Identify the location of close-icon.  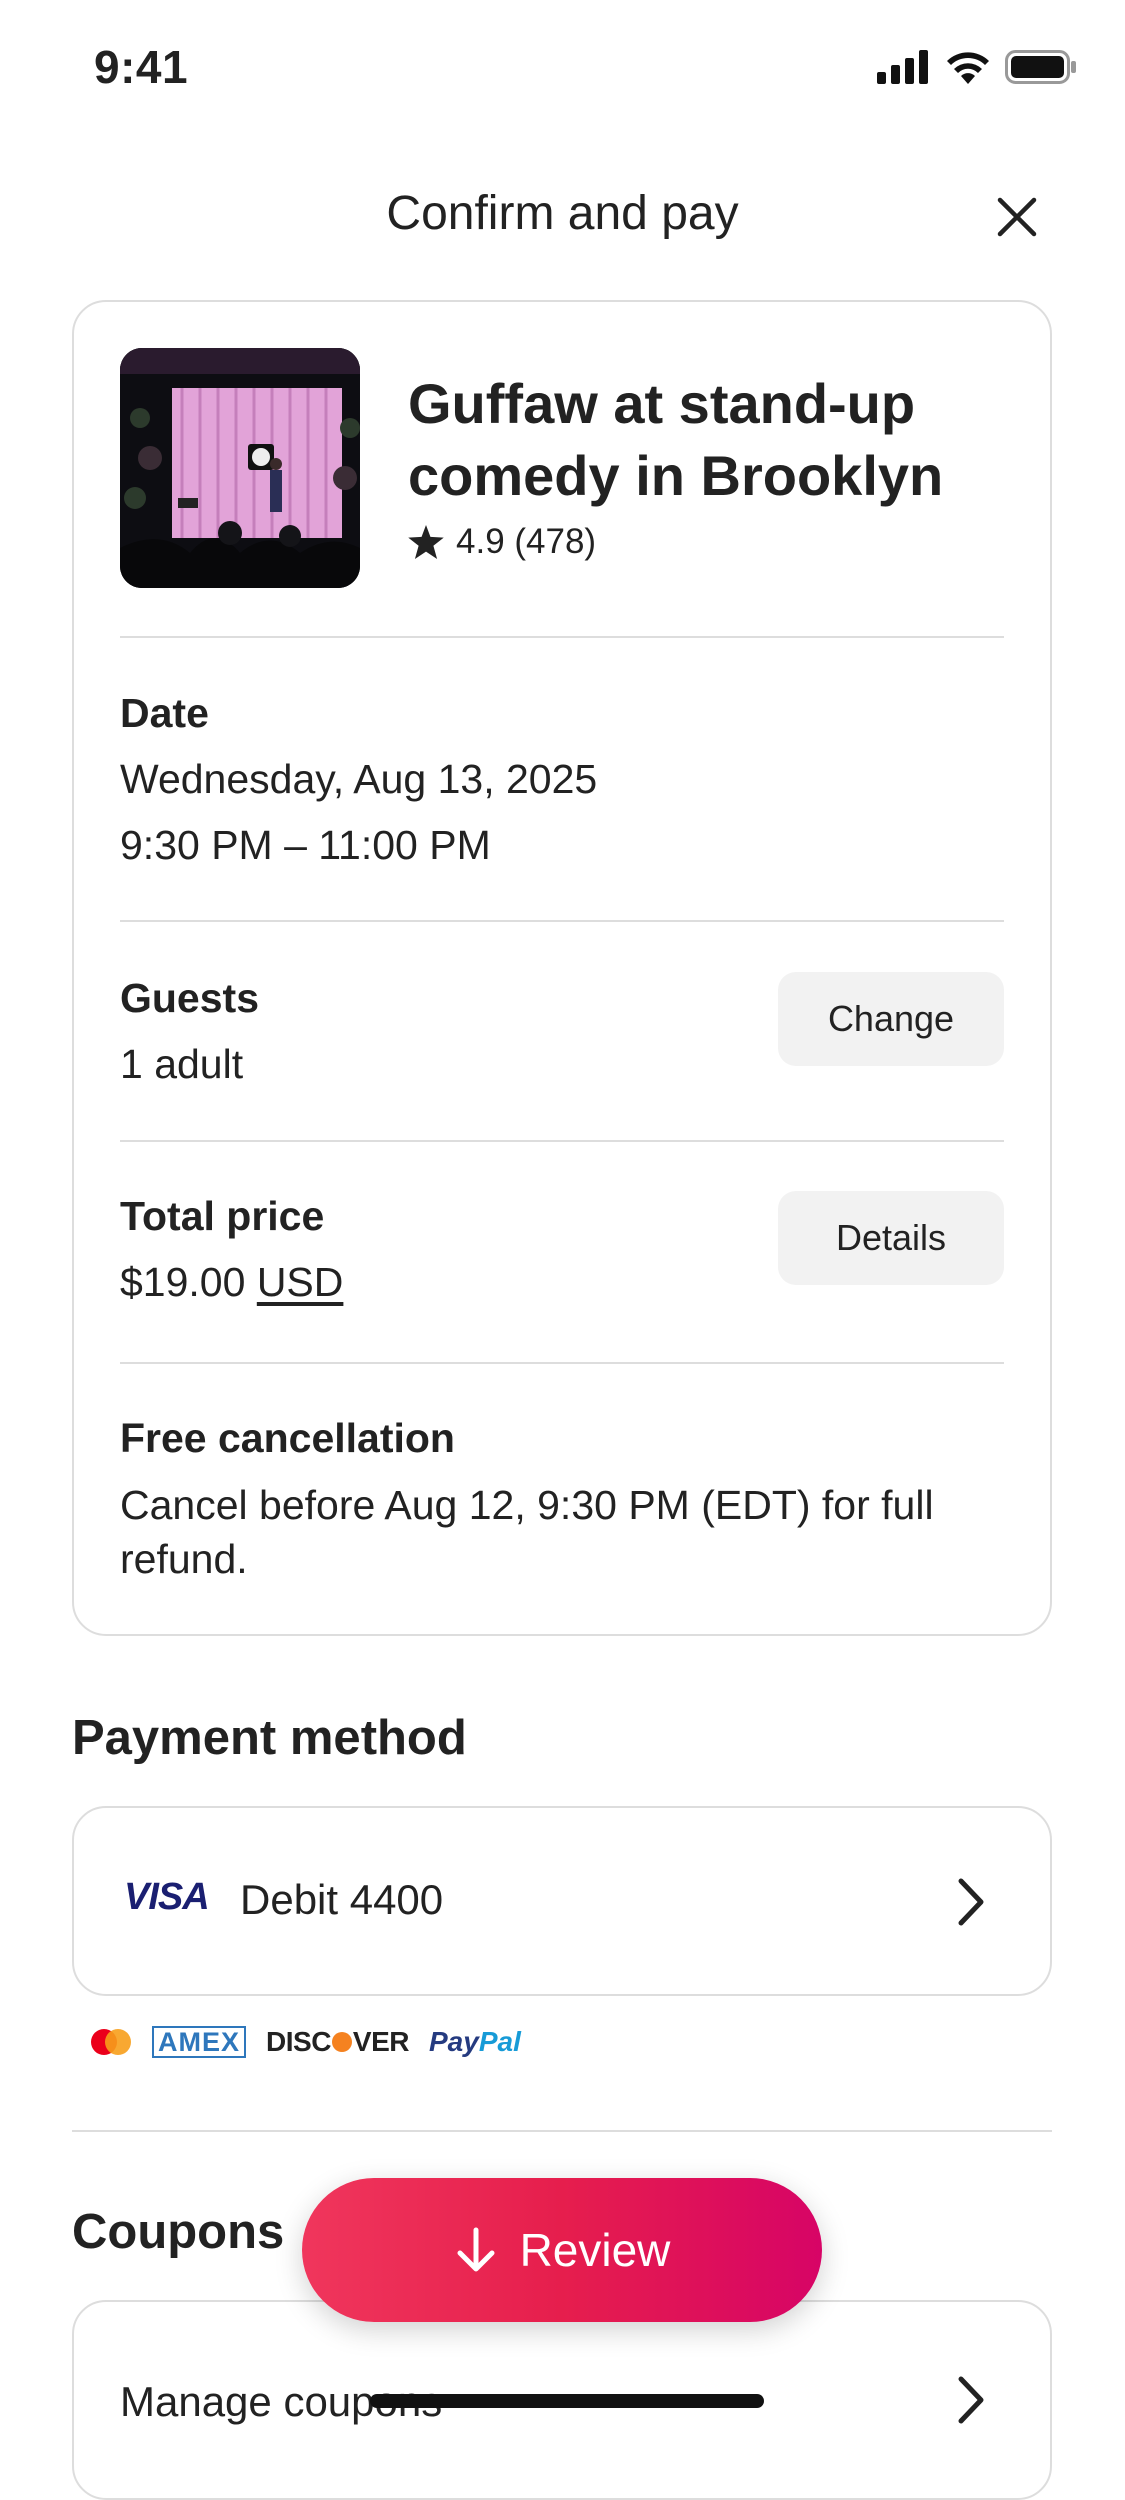
(1017, 217).